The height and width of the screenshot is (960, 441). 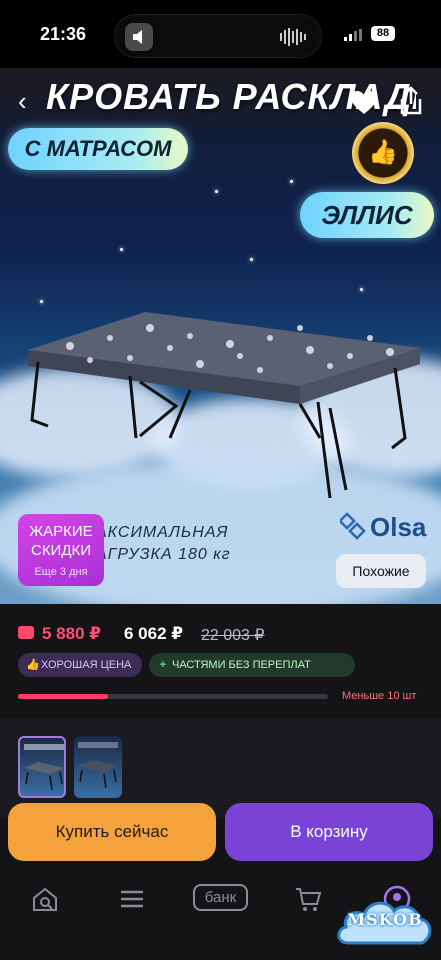 I want to click on thumbs-up-icon: 👍, so click(x=33, y=665).